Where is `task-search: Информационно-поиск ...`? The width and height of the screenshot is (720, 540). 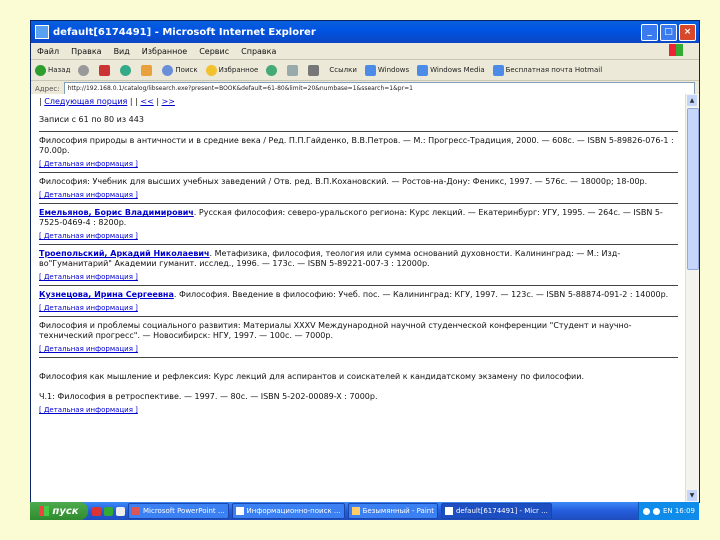
task-search: Информационно-поиск ... is located at coordinates (288, 511).